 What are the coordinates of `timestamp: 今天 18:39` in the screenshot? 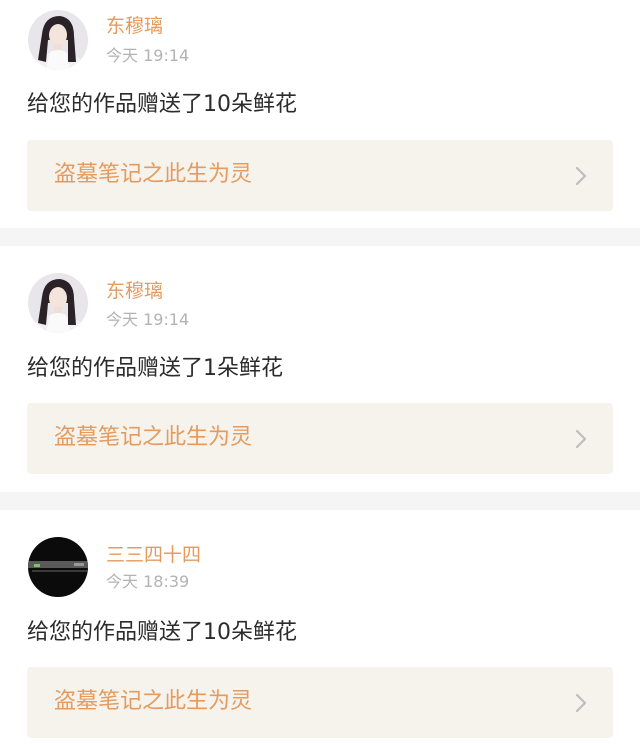 It's located at (148, 581).